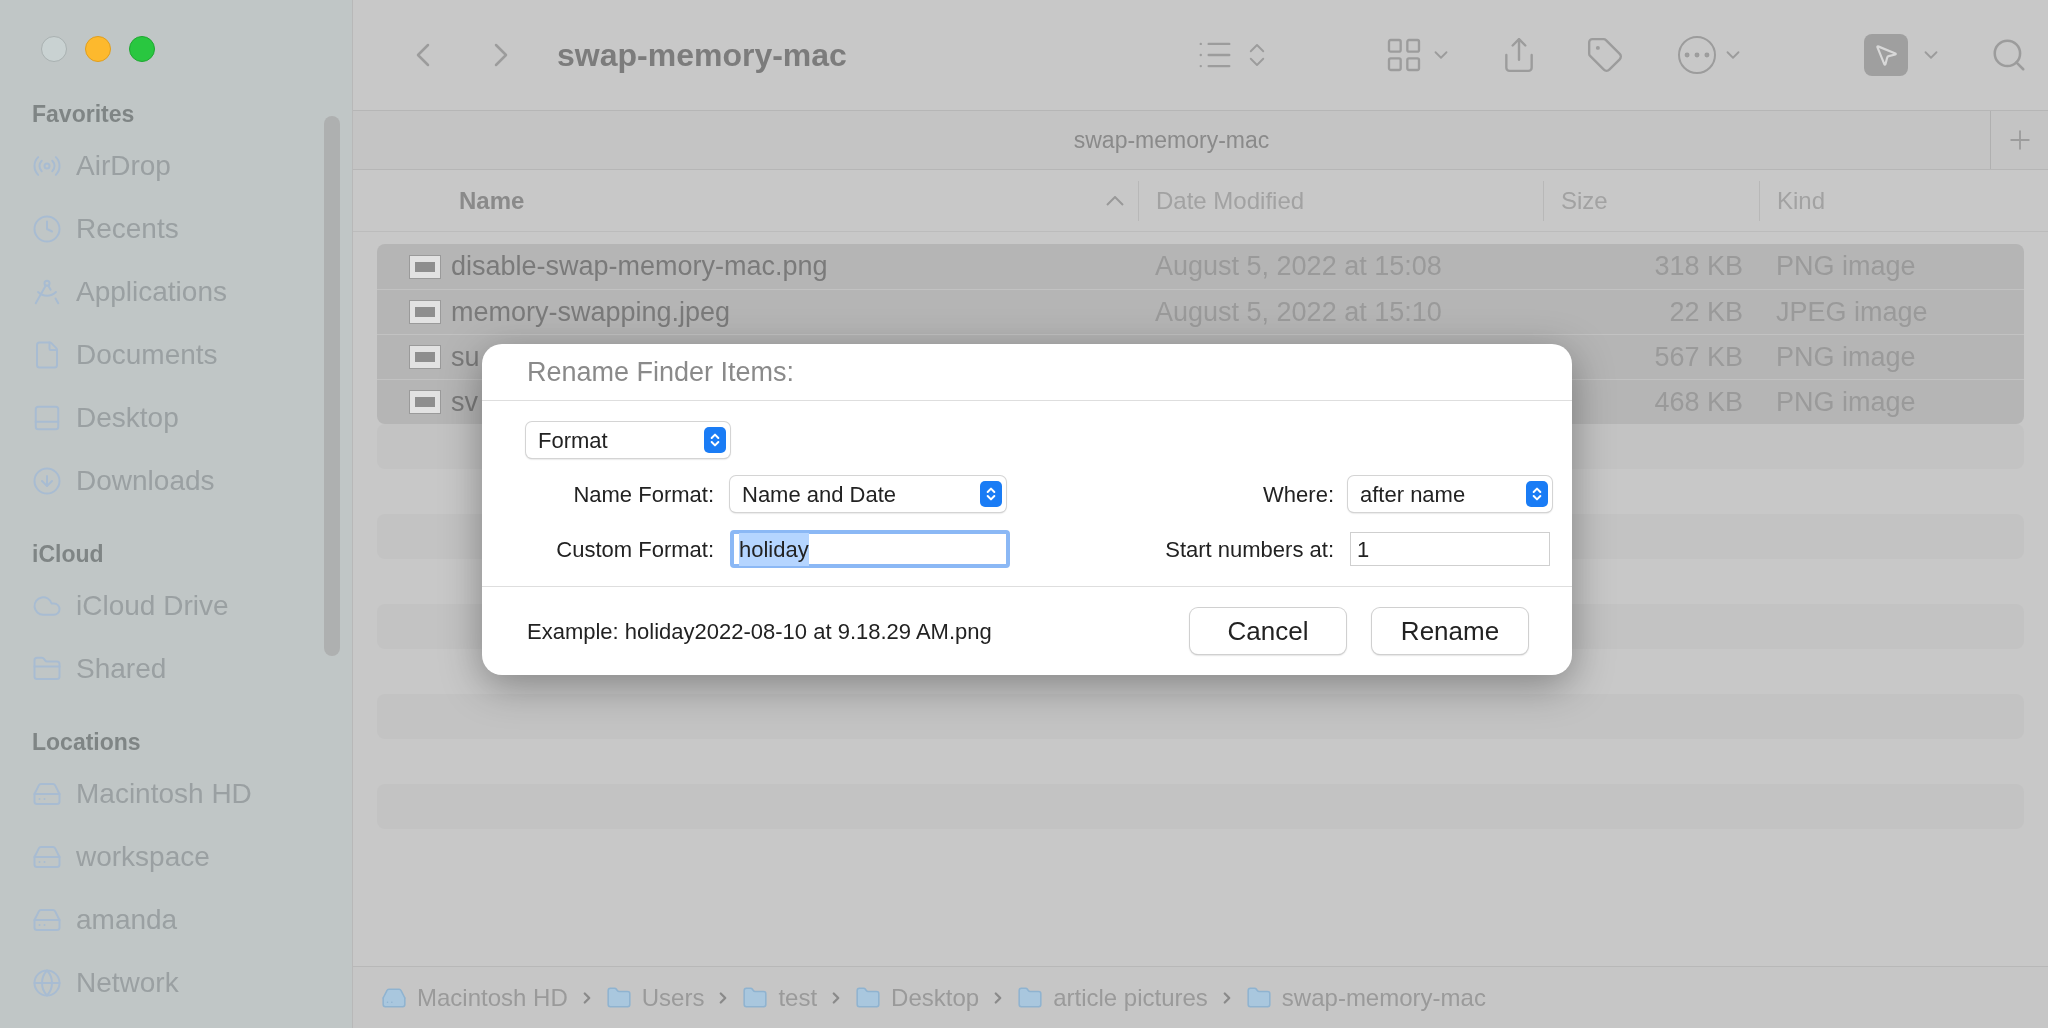 The width and height of the screenshot is (2048, 1028). I want to click on file-name: su, so click(465, 357).